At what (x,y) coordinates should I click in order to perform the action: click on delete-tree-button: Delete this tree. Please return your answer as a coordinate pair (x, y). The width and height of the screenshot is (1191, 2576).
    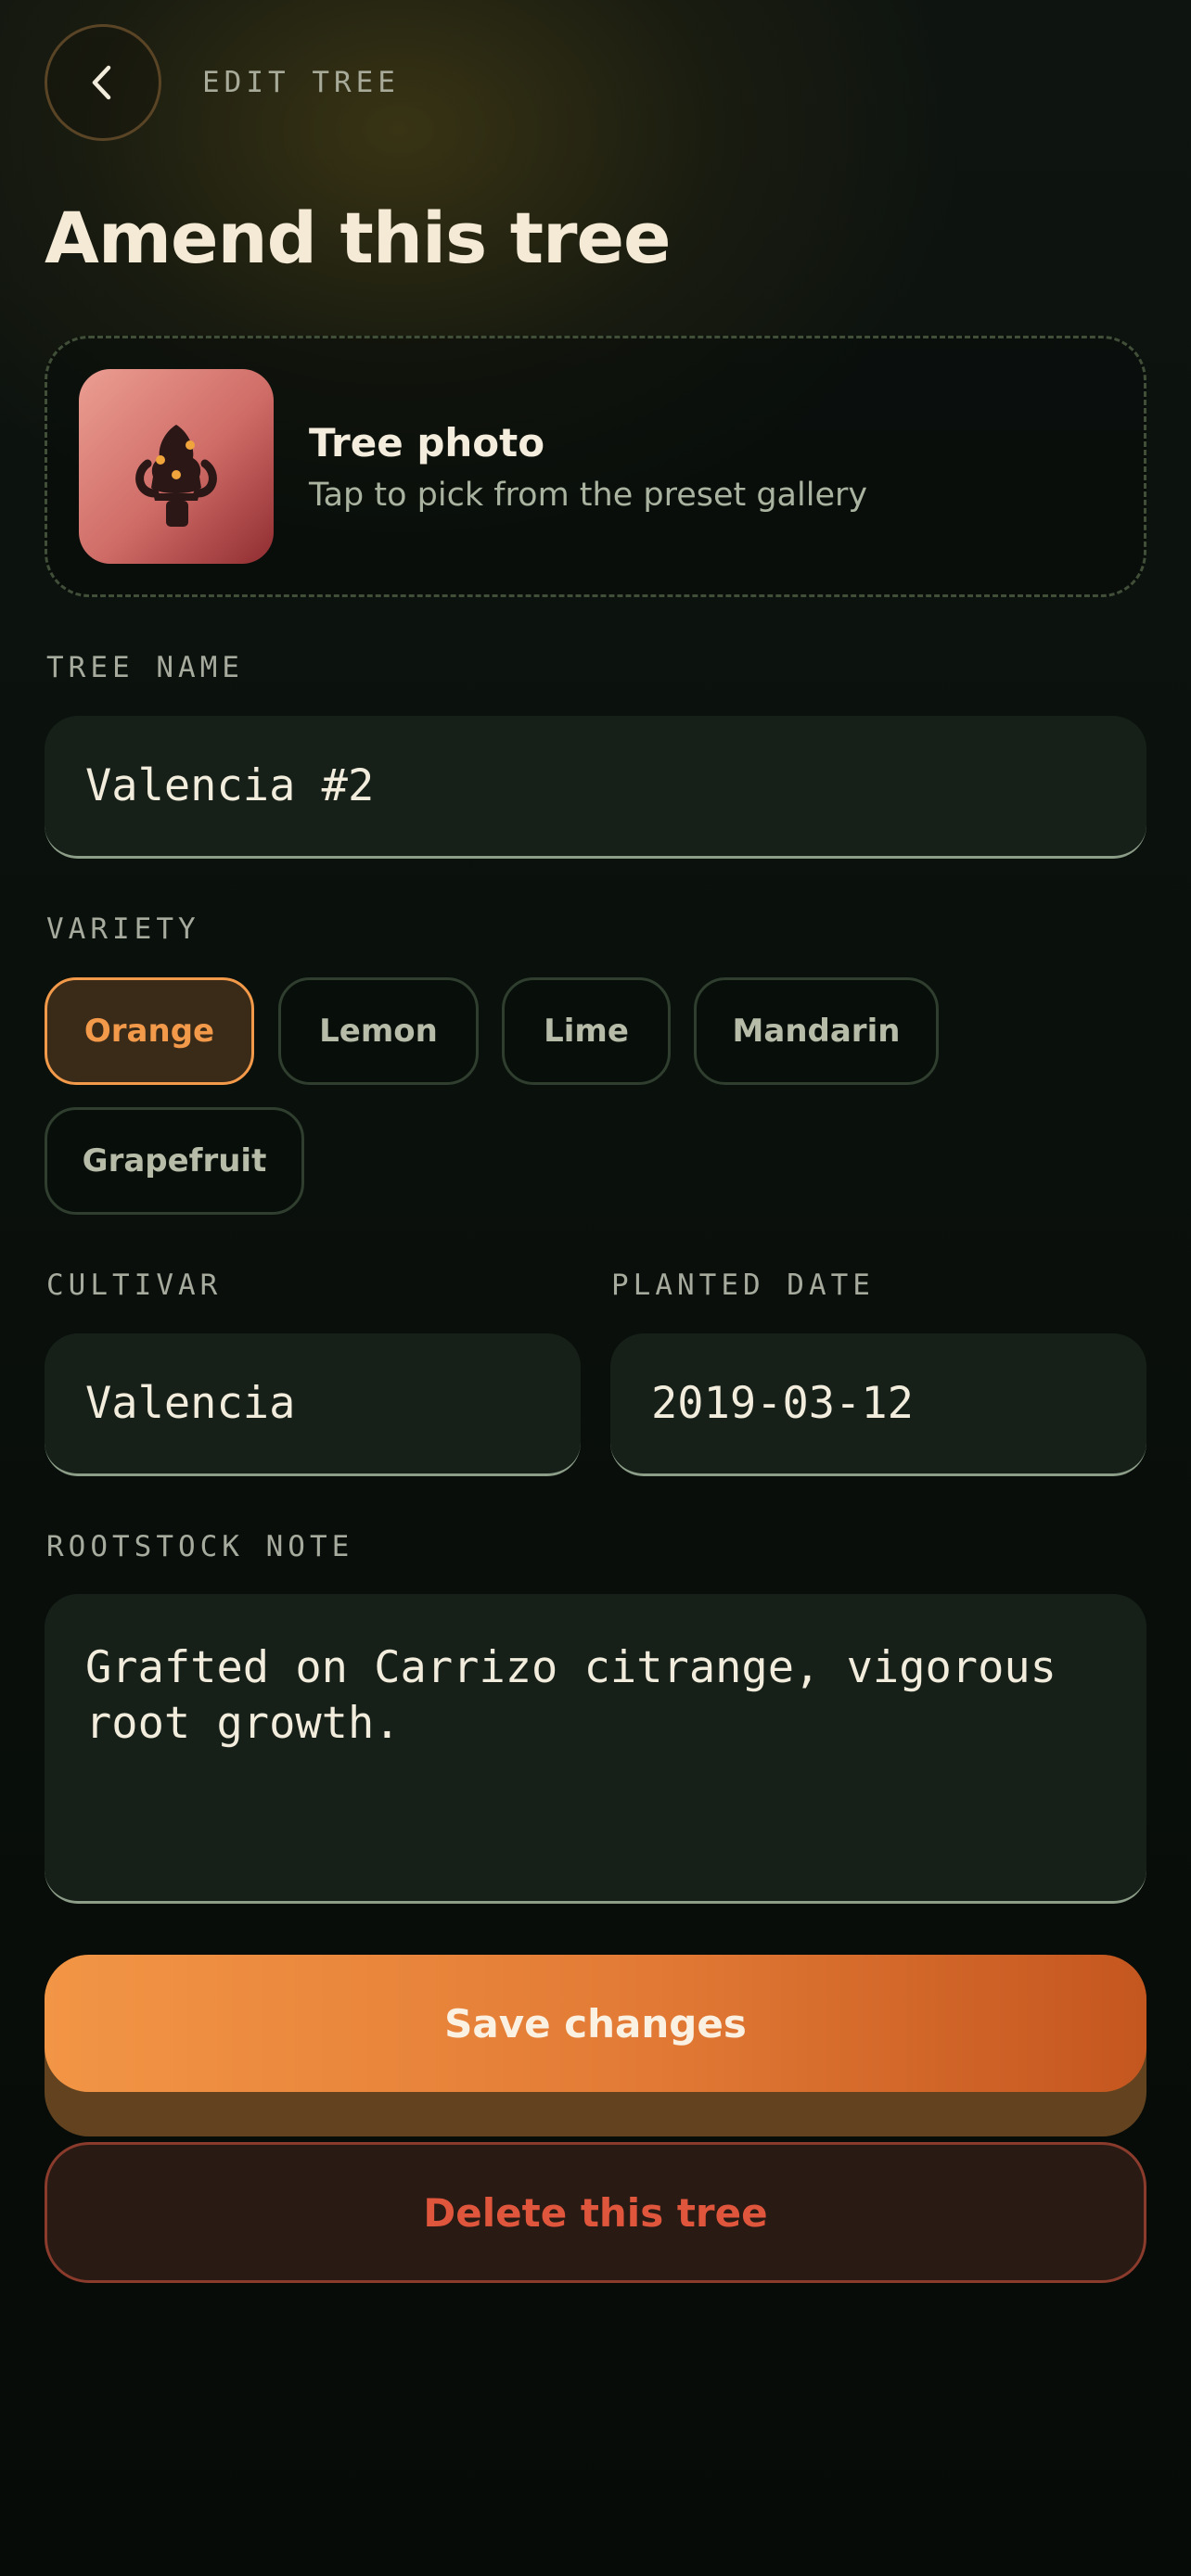
    Looking at the image, I should click on (595, 2212).